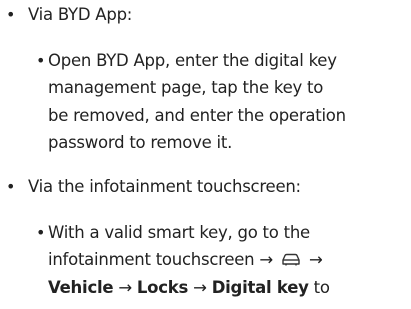 The width and height of the screenshot is (411, 309). I want to click on touchscreen-step-line-2: infotainment touchscreen → →, so click(185, 260).